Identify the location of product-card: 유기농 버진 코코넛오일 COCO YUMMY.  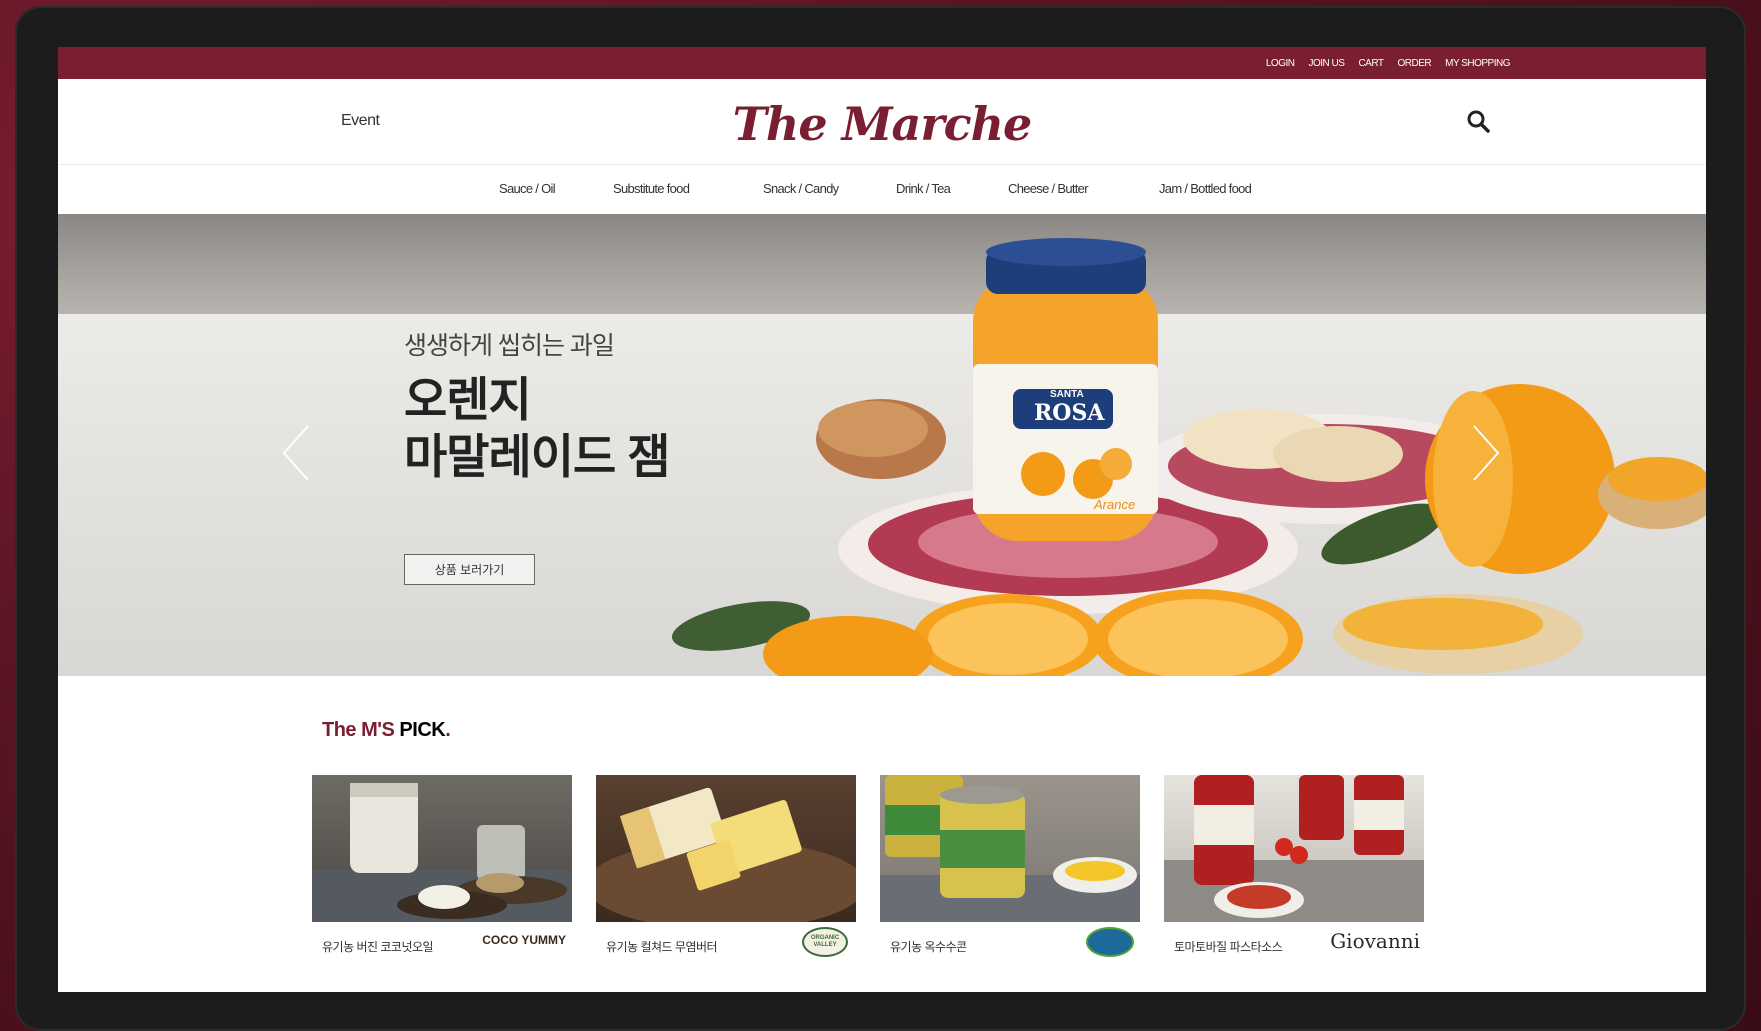
(442, 864).